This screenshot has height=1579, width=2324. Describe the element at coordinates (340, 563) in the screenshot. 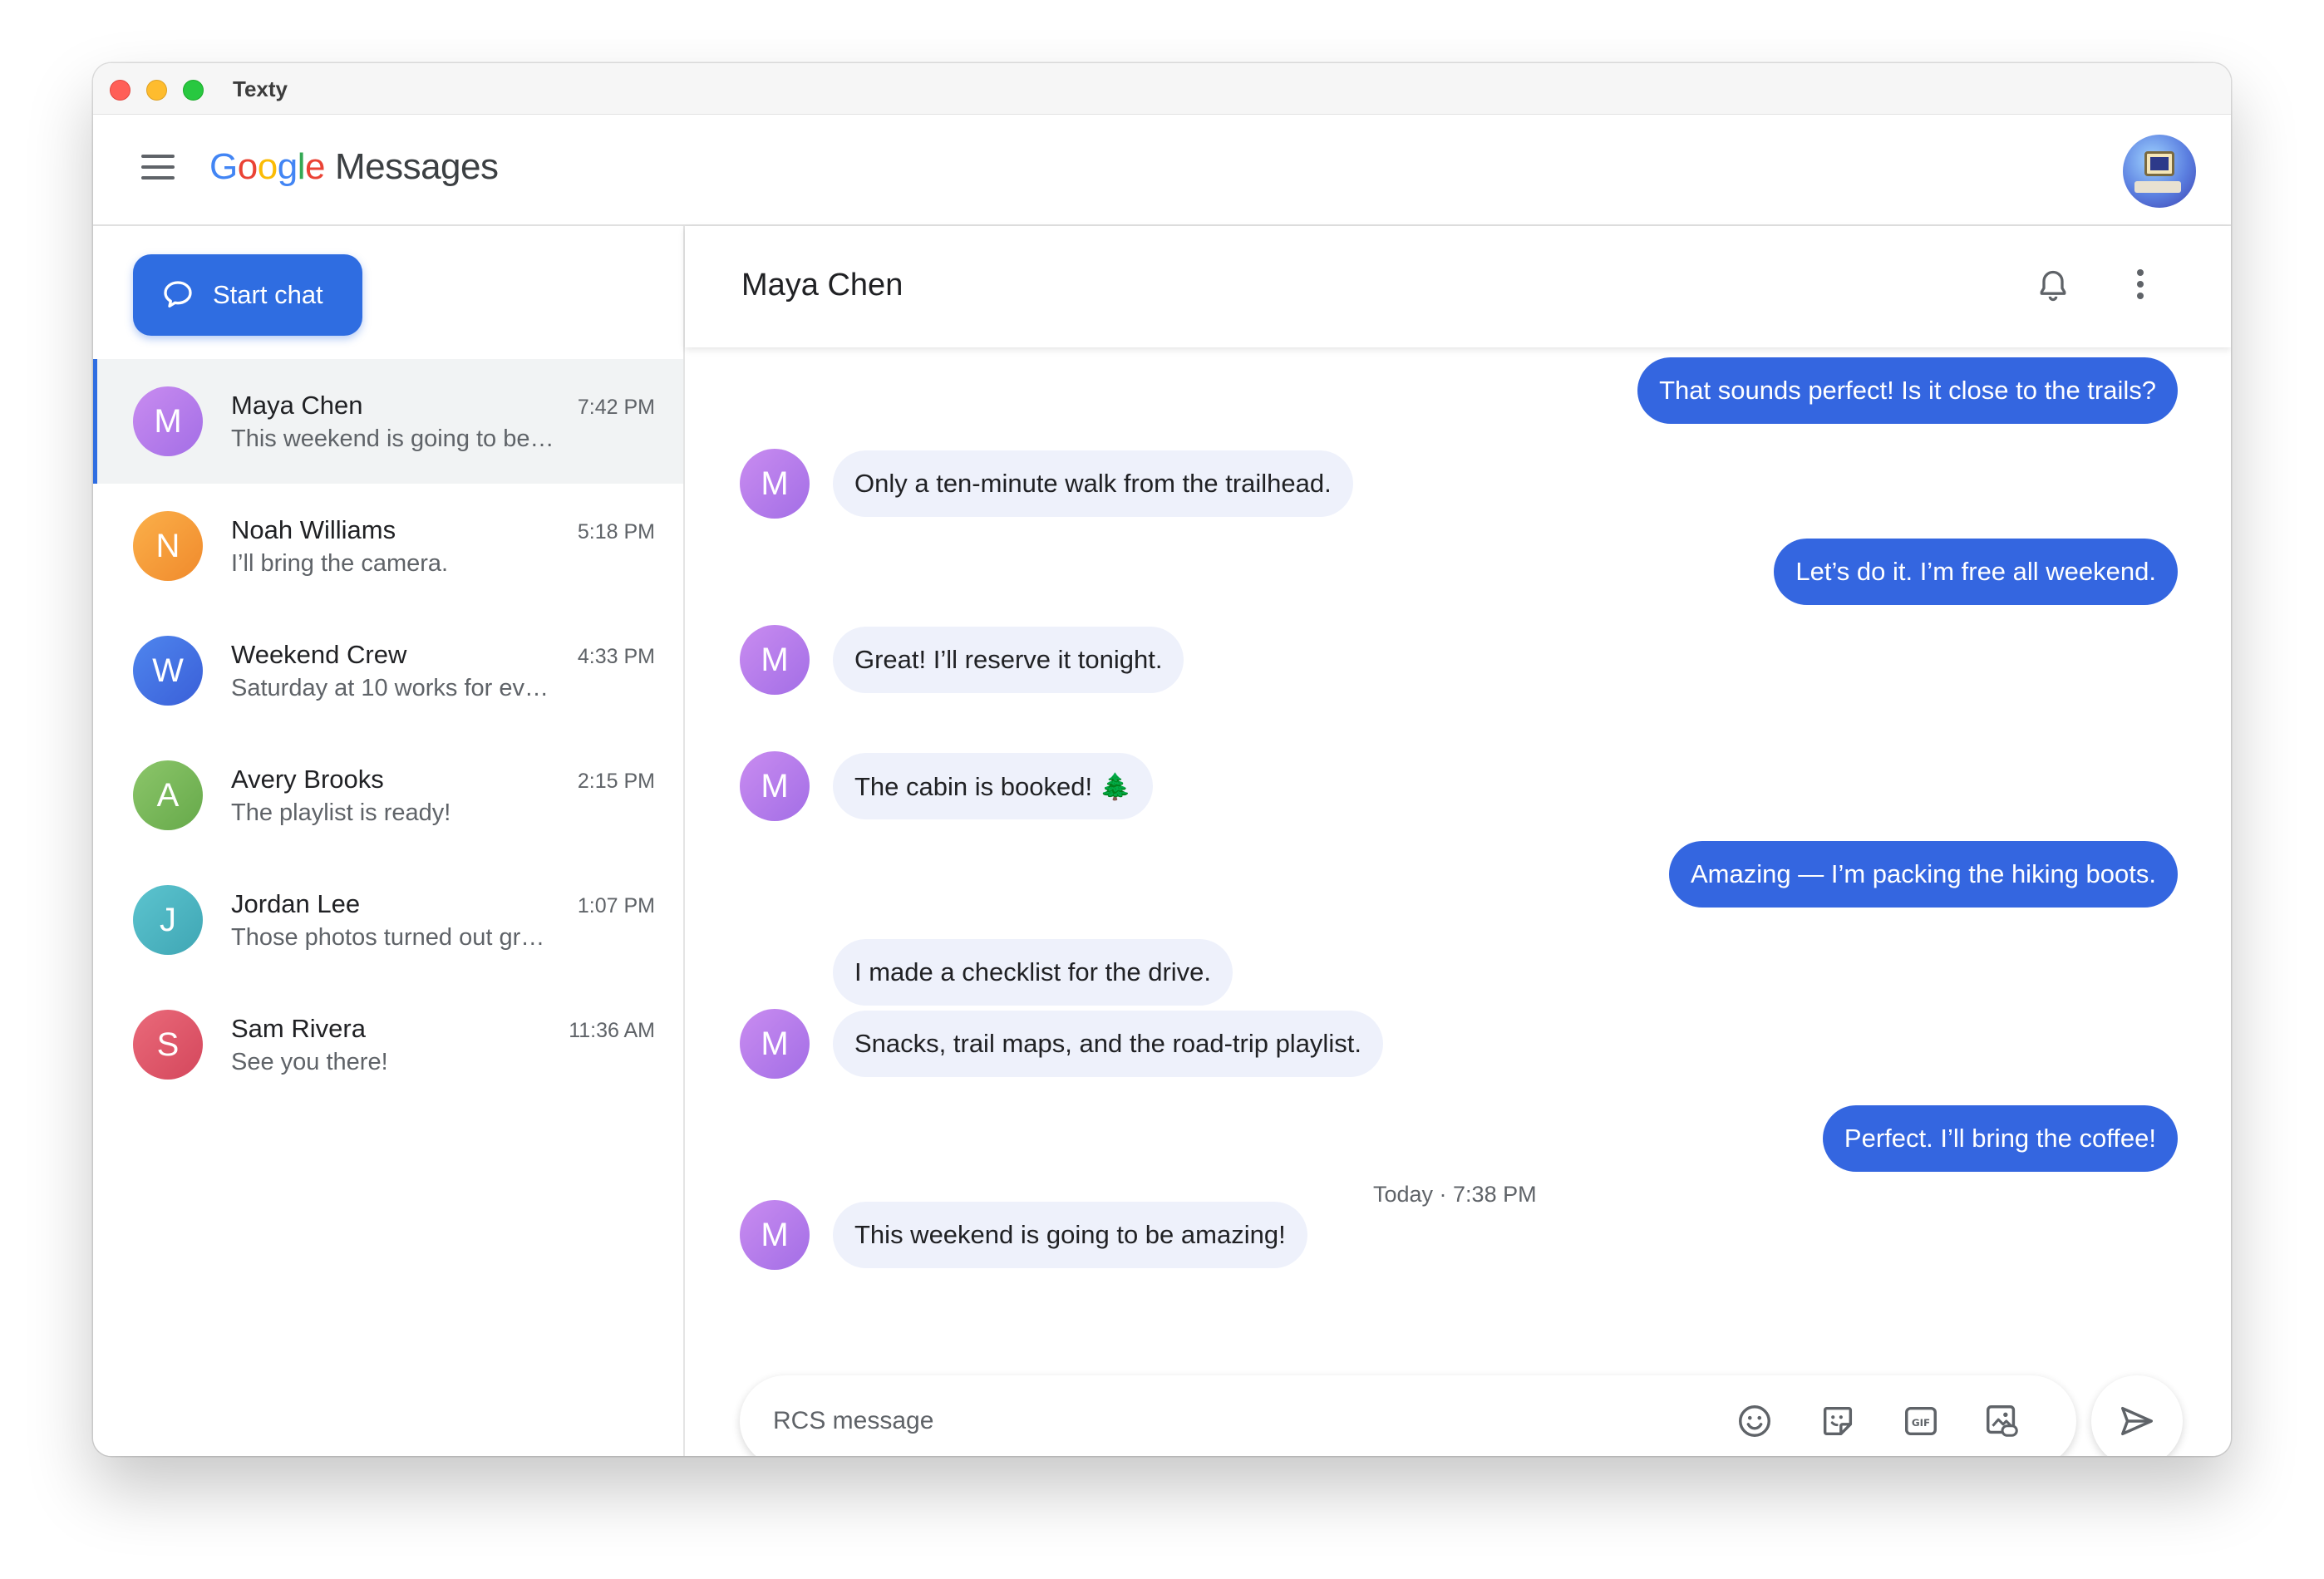

I see `conversation-preview: I’ll bring the camera.` at that location.